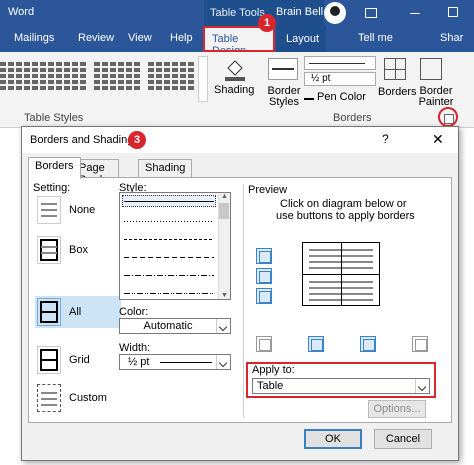  I want to click on line-style-dotted, so click(169, 221).